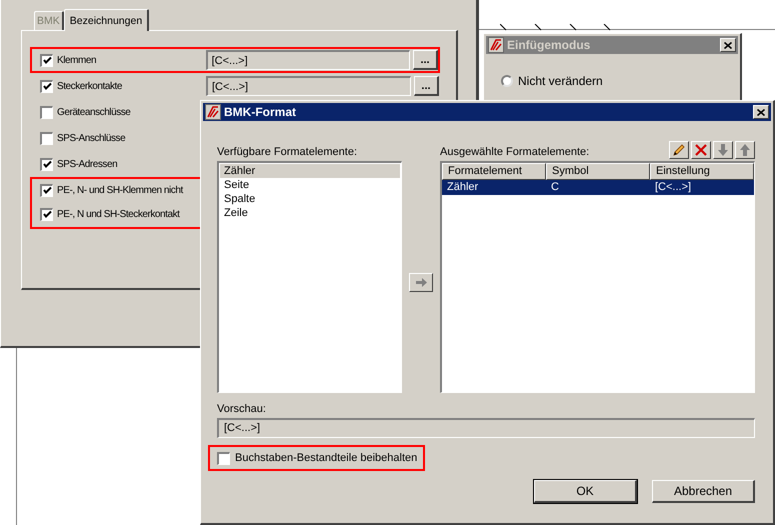  What do you see at coordinates (549, 45) in the screenshot?
I see `window-title: Einfügemodus` at bounding box center [549, 45].